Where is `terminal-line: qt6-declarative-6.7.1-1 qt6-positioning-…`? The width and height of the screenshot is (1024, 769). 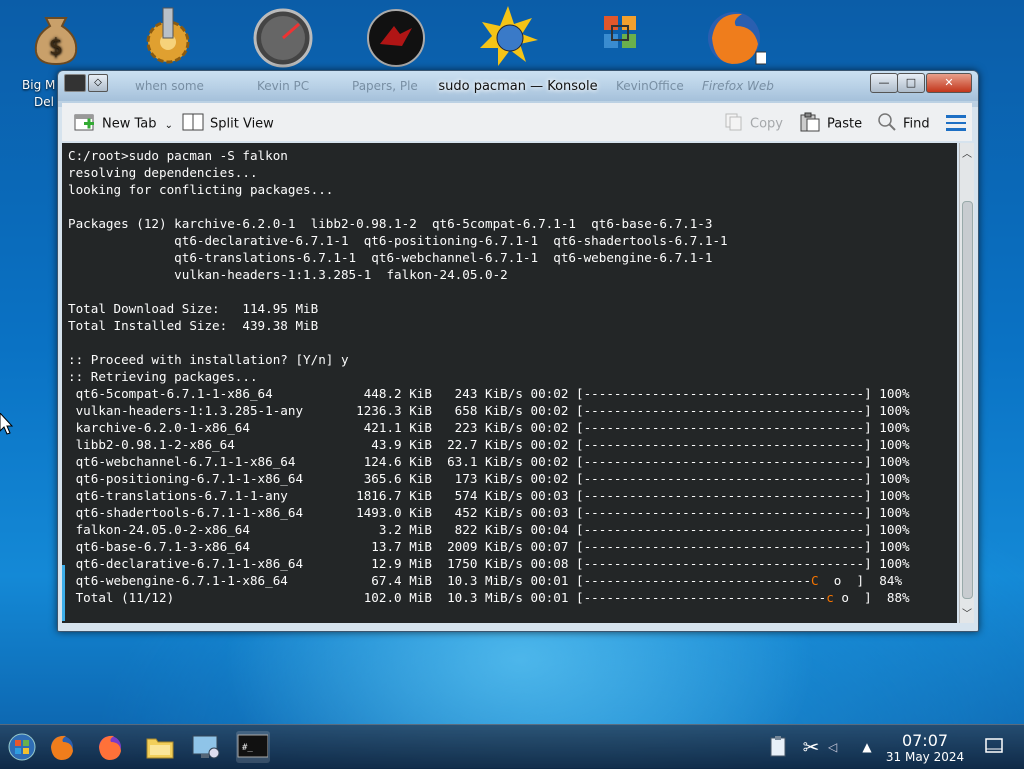
terminal-line: qt6-declarative-6.7.1-1 qt6-positioning-… is located at coordinates (451, 240).